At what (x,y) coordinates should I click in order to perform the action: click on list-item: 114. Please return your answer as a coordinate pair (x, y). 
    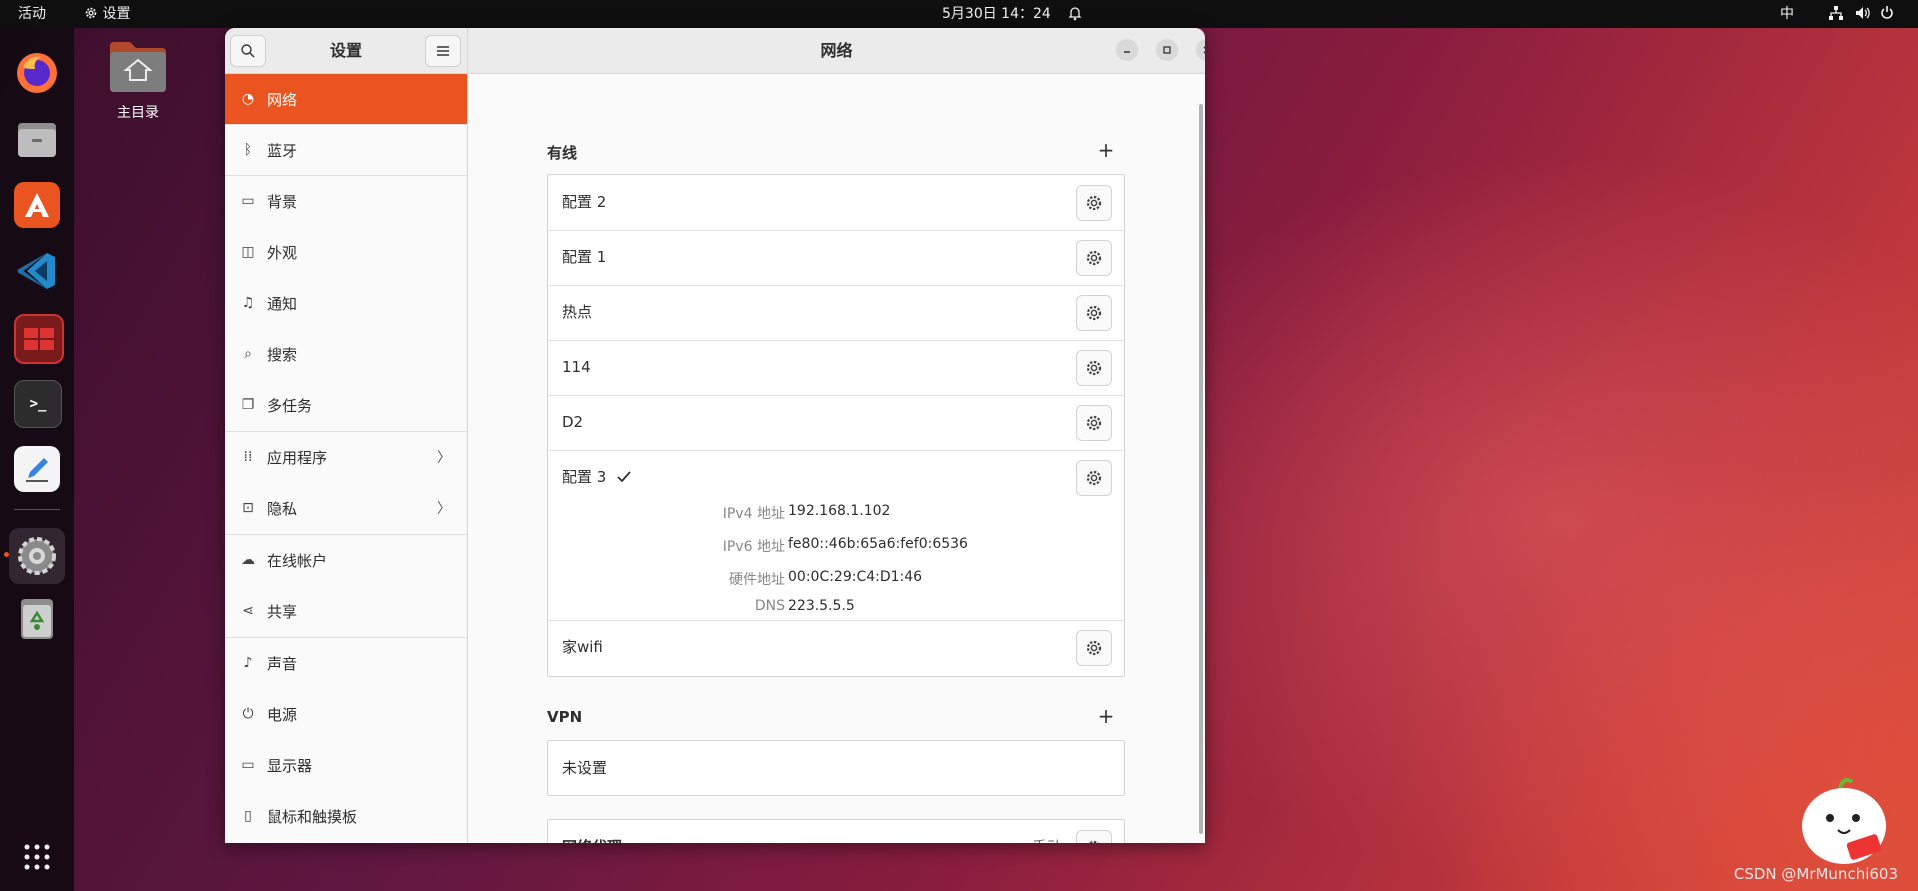
    Looking at the image, I should click on (836, 368).